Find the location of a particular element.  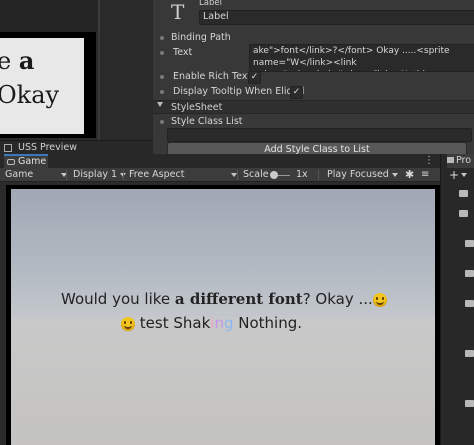

display-label: Display 1 is located at coordinates (95, 174).